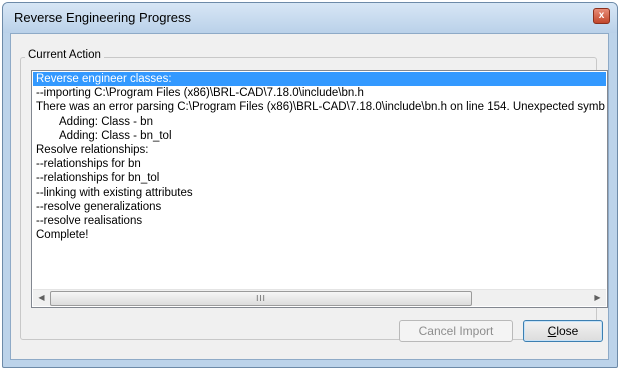 Image resolution: width=622 pixels, height=371 pixels. Describe the element at coordinates (41, 298) in the screenshot. I see `scroll-left-icon: ◀` at that location.